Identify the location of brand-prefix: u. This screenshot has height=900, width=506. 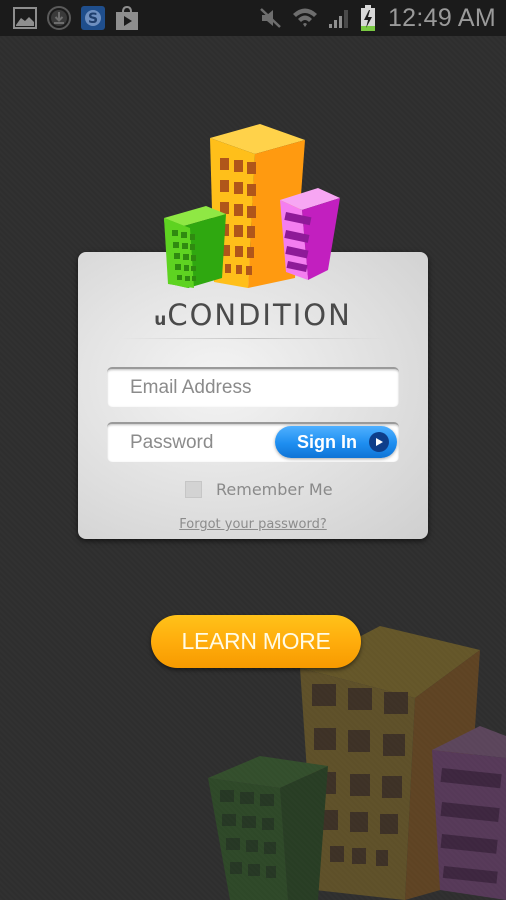
(160, 320).